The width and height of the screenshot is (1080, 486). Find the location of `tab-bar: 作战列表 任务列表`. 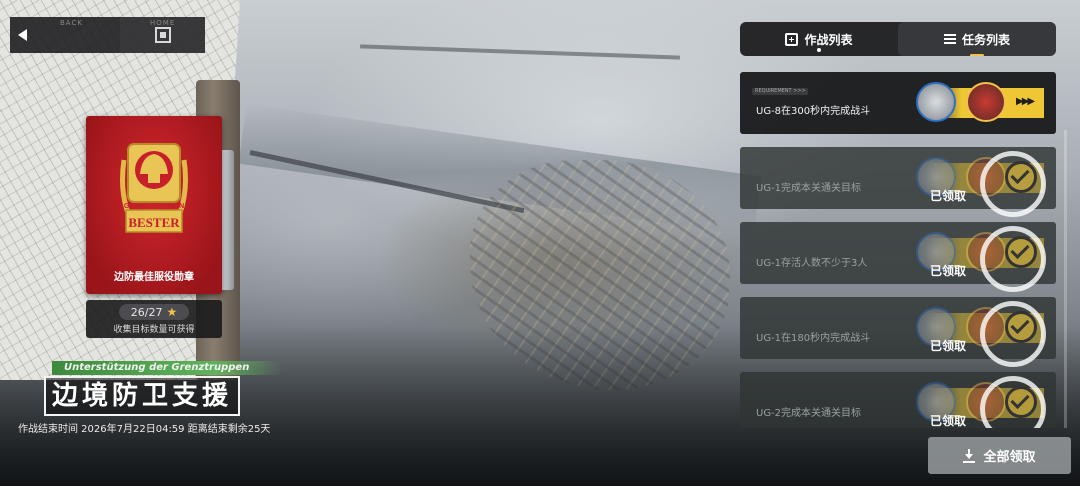

tab-bar: 作战列表 任务列表 is located at coordinates (898, 39).